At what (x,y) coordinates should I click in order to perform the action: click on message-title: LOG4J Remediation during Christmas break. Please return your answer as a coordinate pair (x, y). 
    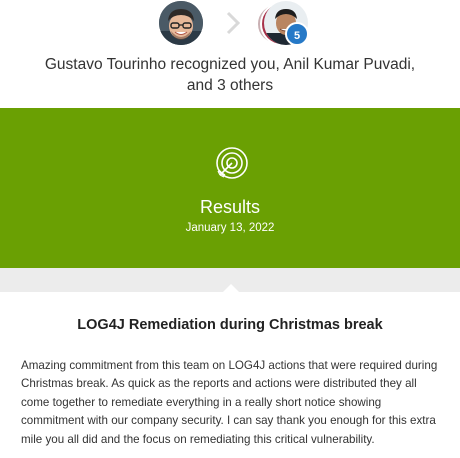
    Looking at the image, I should click on (230, 325).